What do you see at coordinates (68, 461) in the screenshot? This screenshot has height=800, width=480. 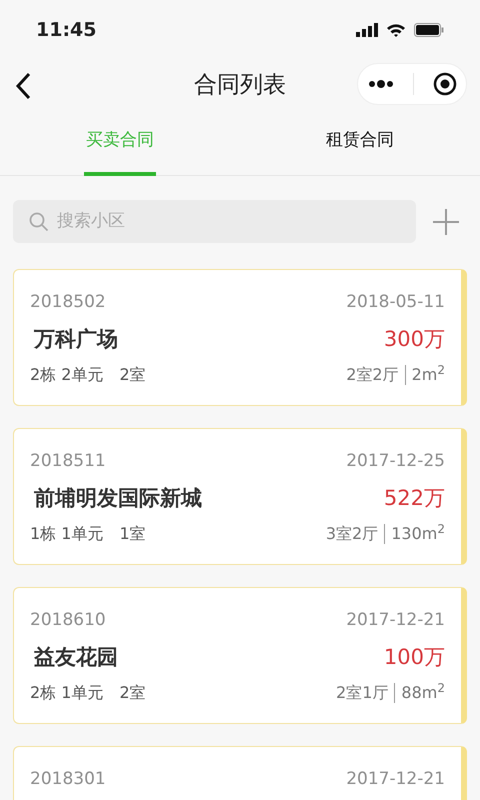 I see `contract-number: 2018511` at bounding box center [68, 461].